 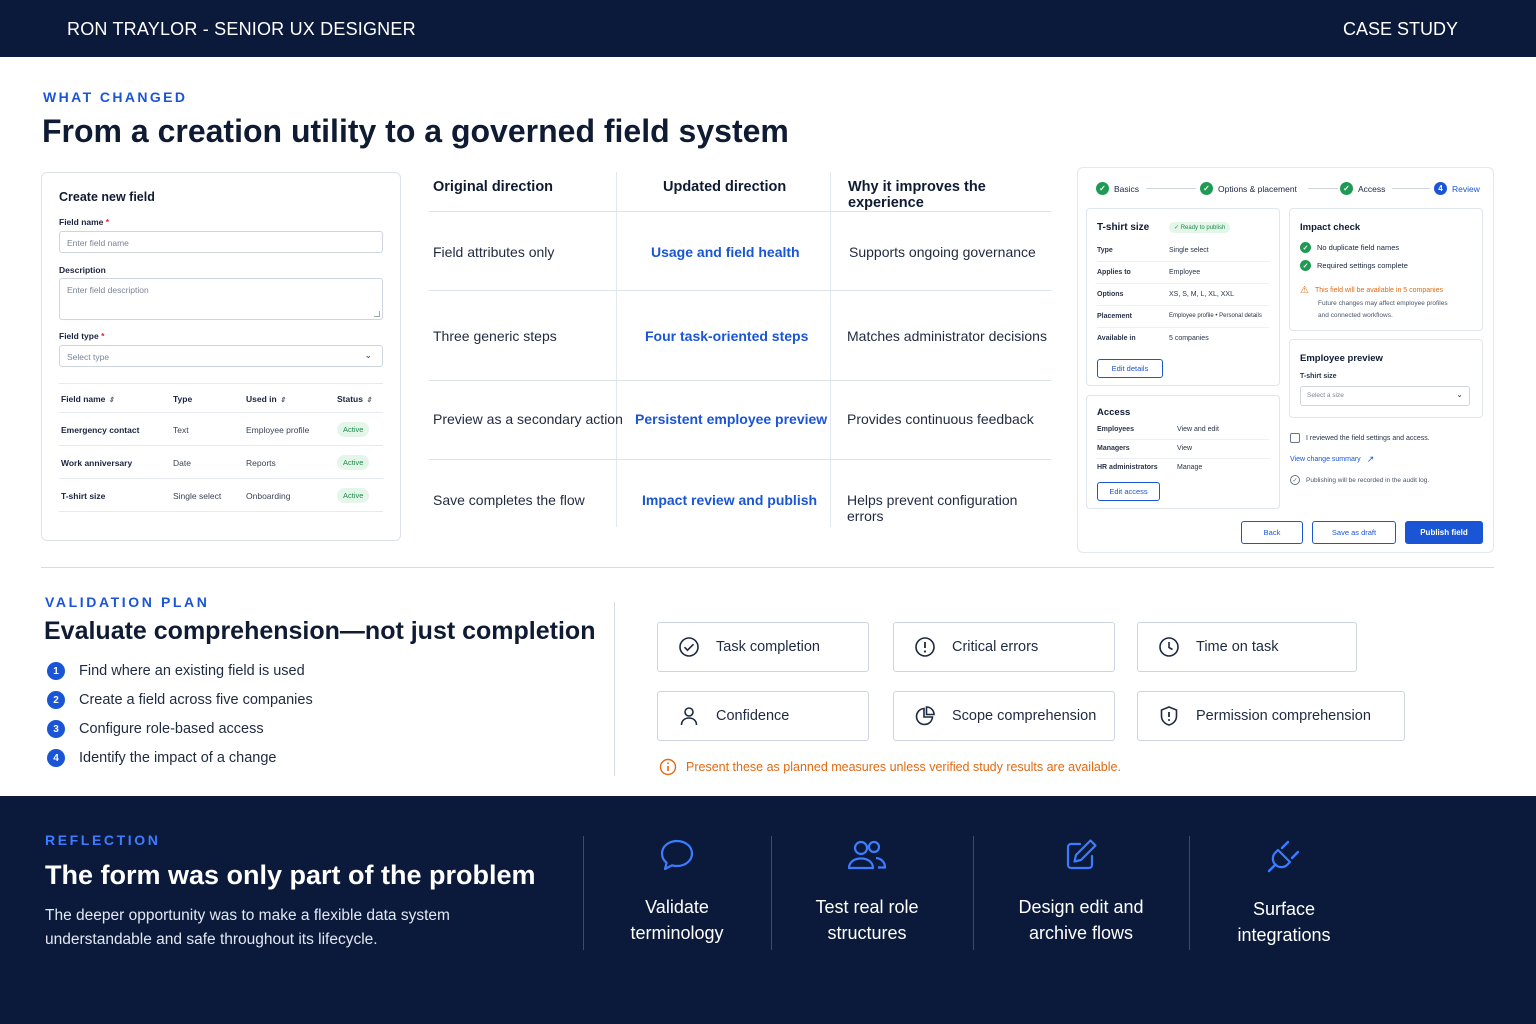 What do you see at coordinates (107, 197) in the screenshot?
I see `create-field-title: Create new field` at bounding box center [107, 197].